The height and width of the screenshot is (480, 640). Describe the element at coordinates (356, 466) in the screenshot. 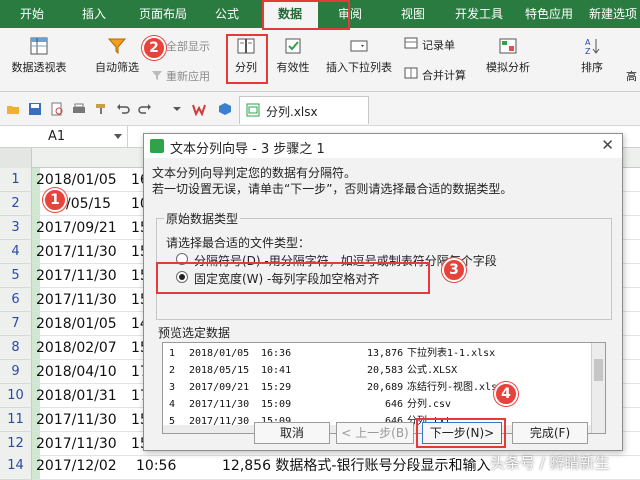

I see `cell-file-info: 12,856 数据格式-银行账号分段显示和输入` at that location.